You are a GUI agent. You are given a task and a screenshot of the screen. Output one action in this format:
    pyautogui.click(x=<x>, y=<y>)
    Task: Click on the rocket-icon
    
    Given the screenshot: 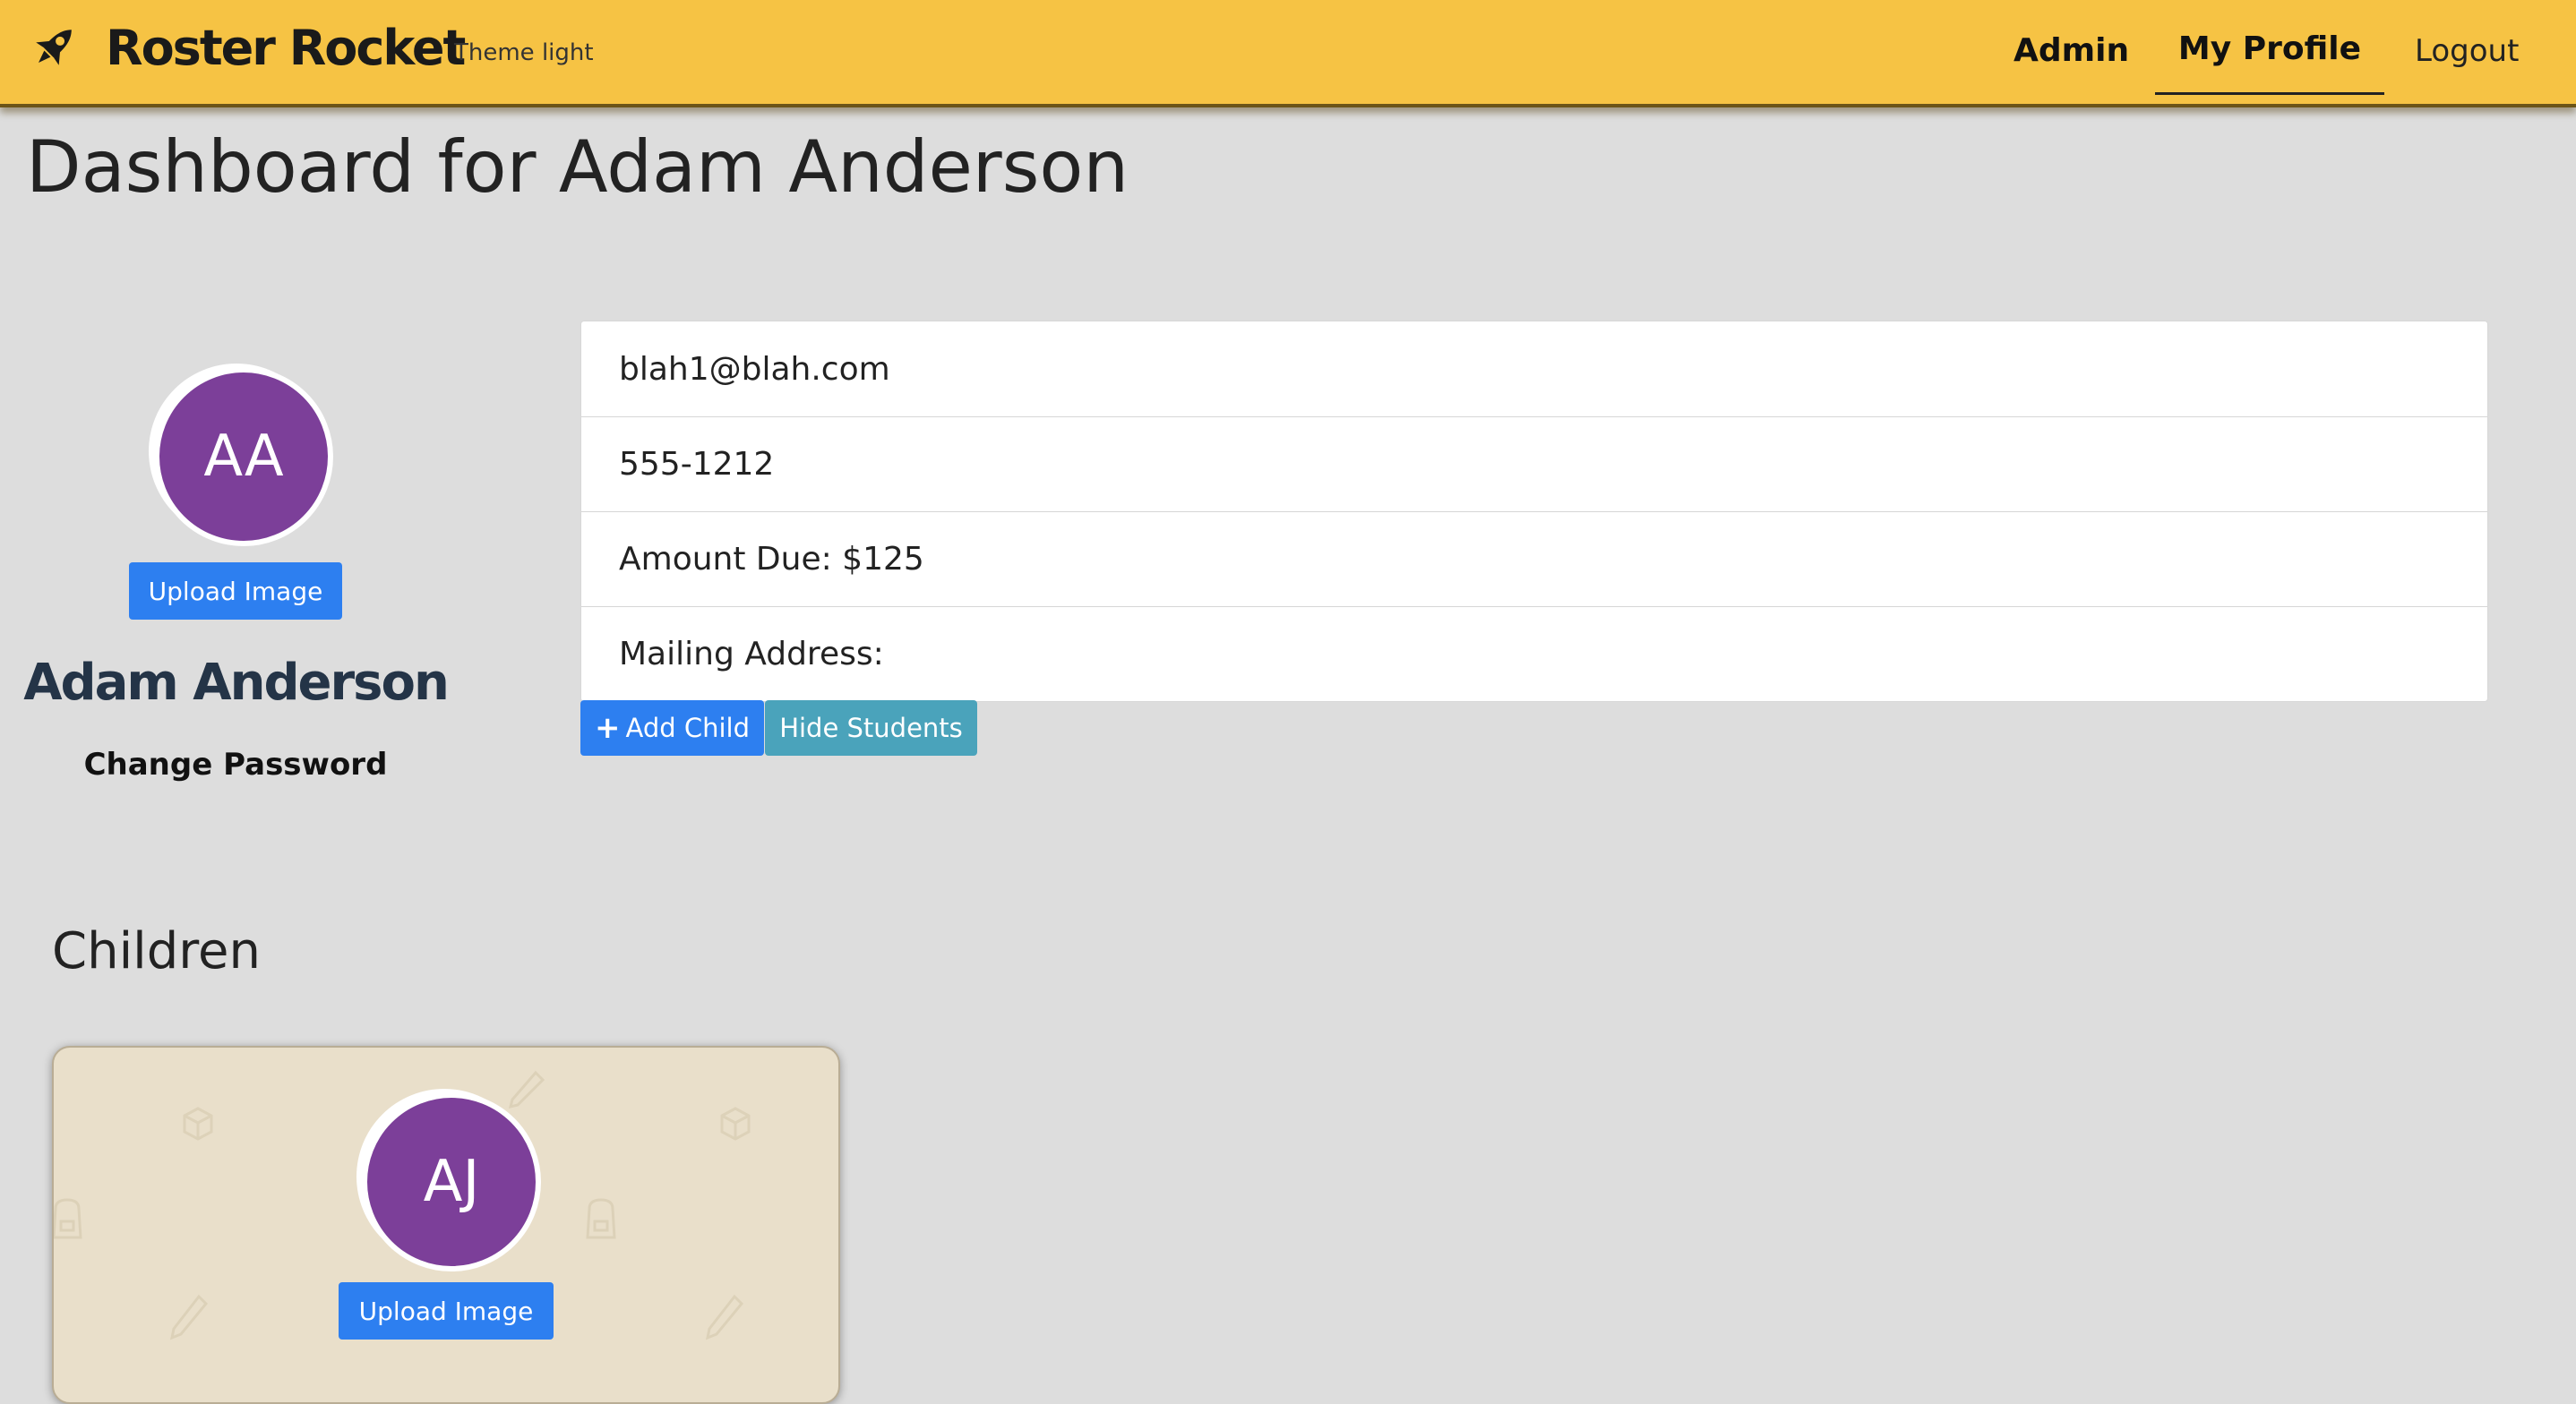 What is the action you would take?
    pyautogui.click(x=54, y=47)
    